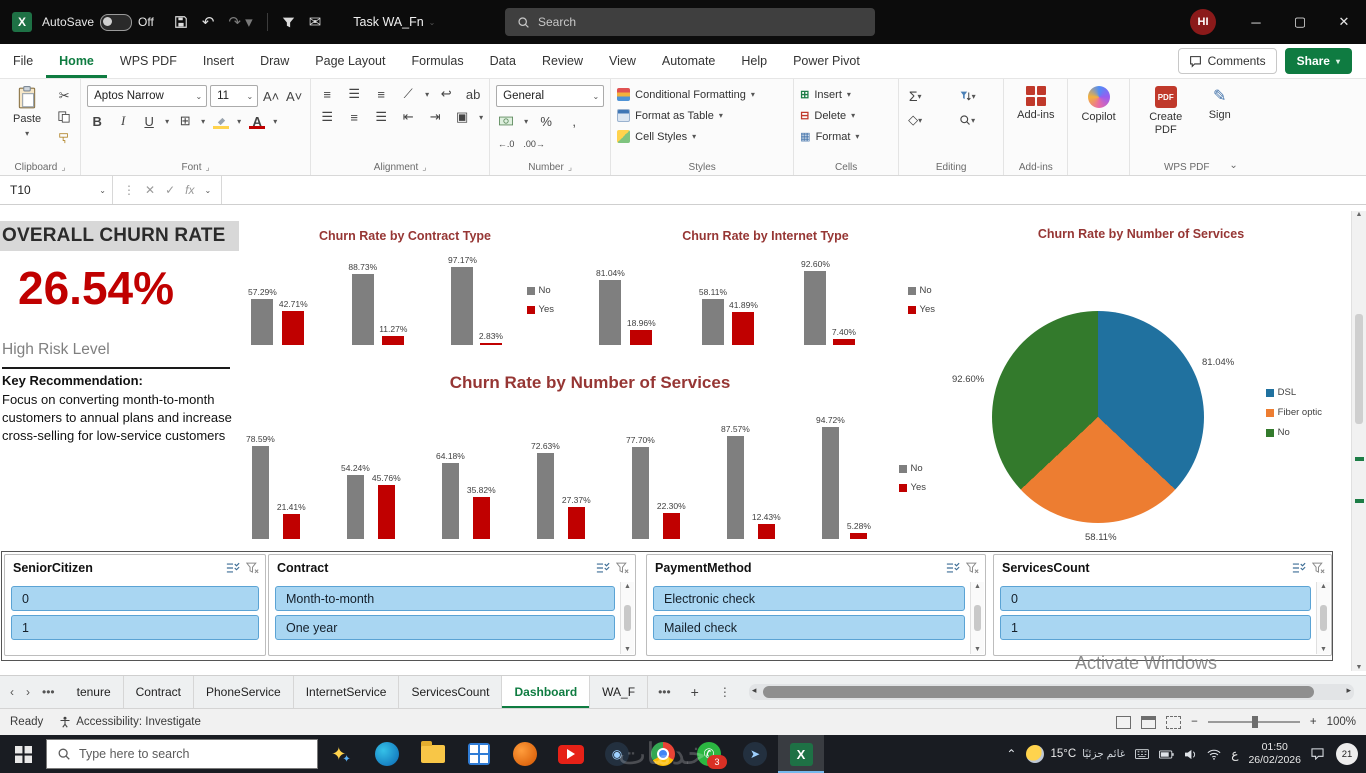  I want to click on align-middle-icon: ☰, so click(354, 94).